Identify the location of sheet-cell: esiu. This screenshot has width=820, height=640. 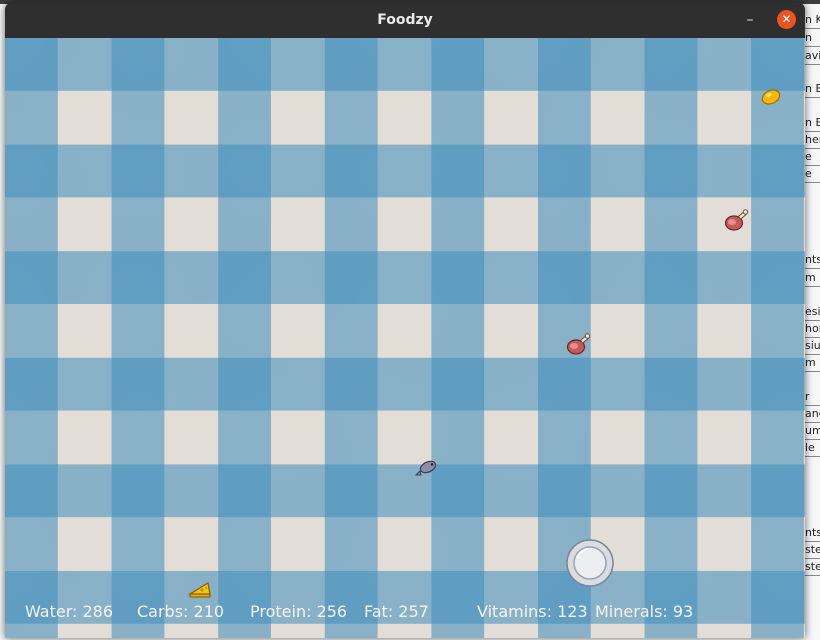
(812, 312).